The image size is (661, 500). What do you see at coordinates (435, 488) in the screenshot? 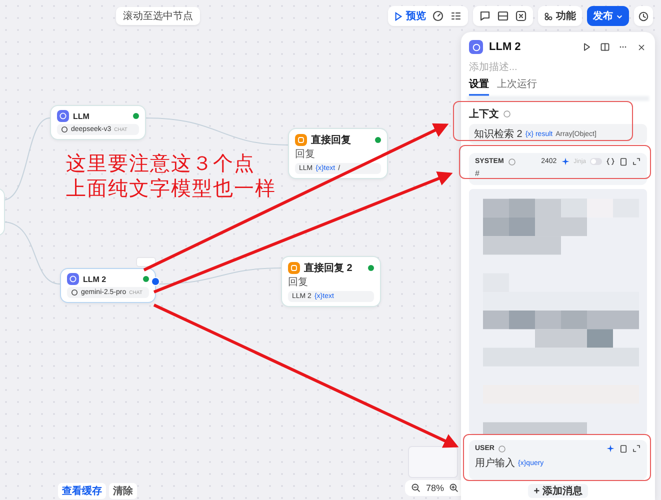
I see `zoom-level: 78%` at bounding box center [435, 488].